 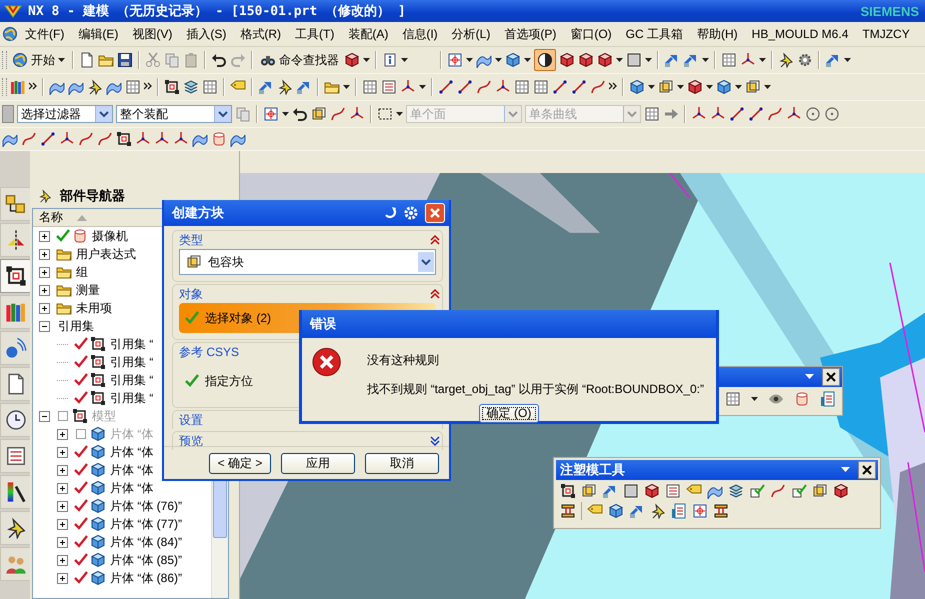 I want to click on menu-item: 文件(F), so click(x=45, y=34).